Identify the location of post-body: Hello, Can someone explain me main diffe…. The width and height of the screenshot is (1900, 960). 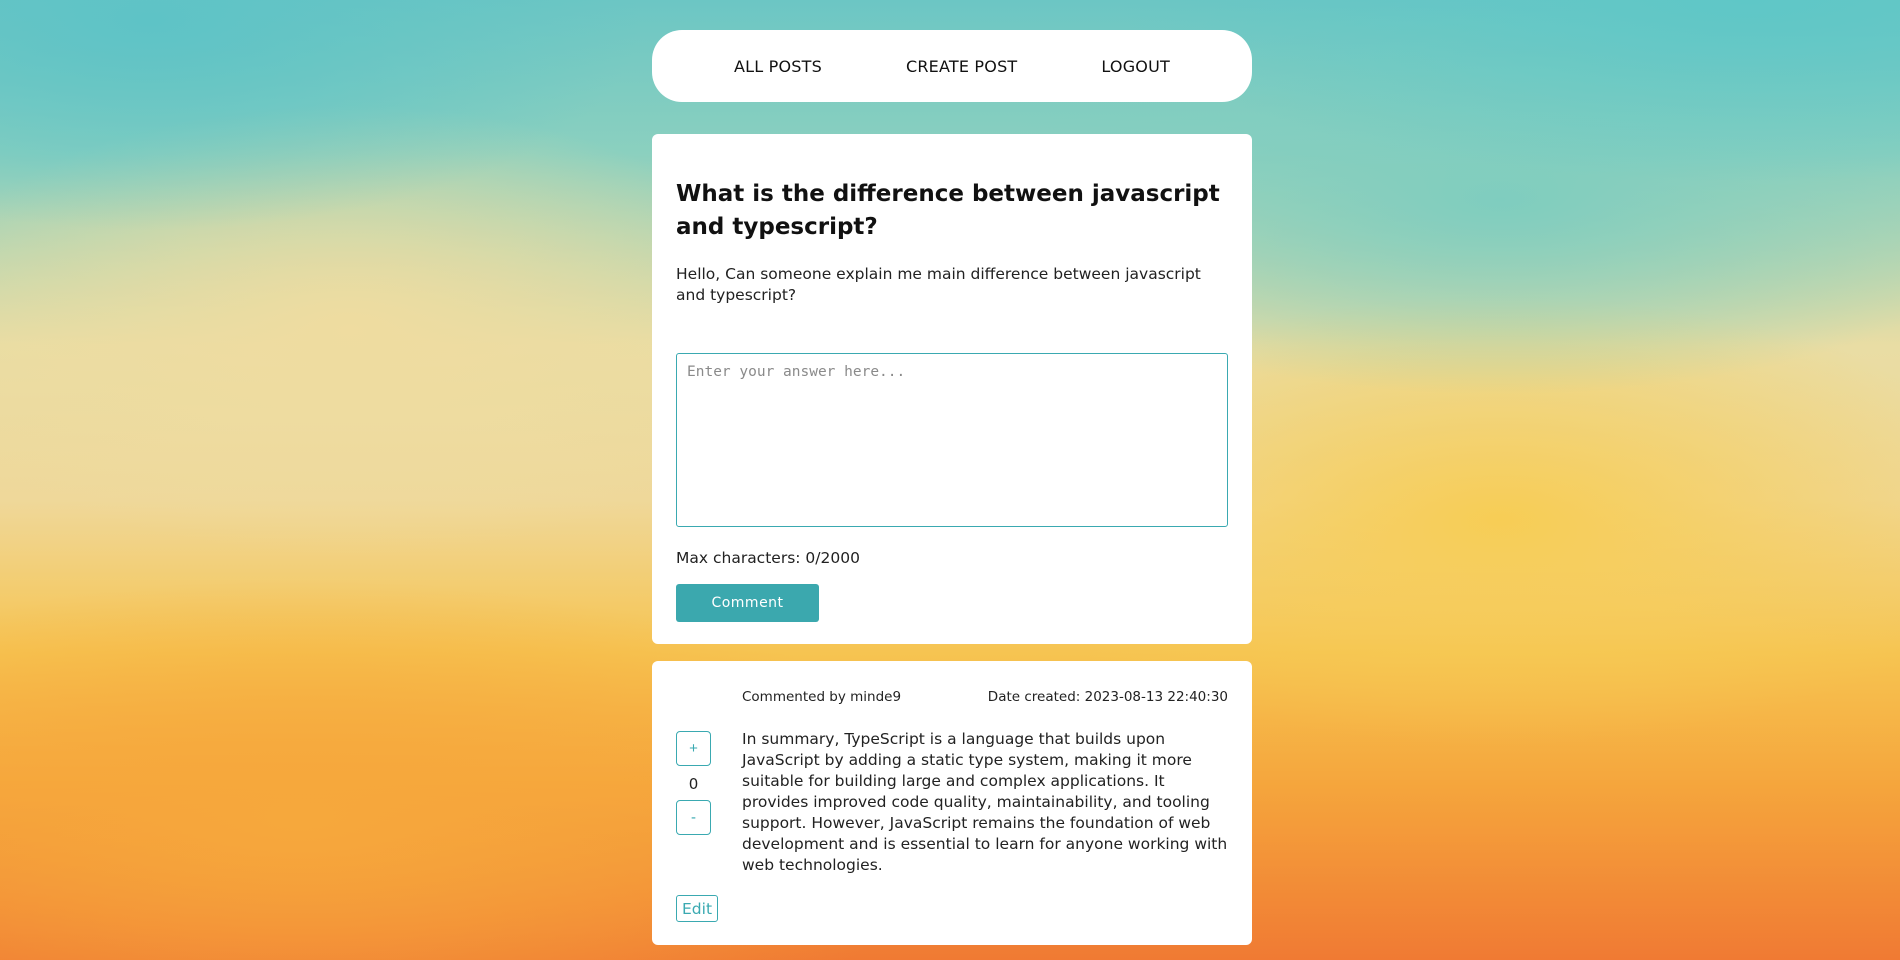
(938, 284).